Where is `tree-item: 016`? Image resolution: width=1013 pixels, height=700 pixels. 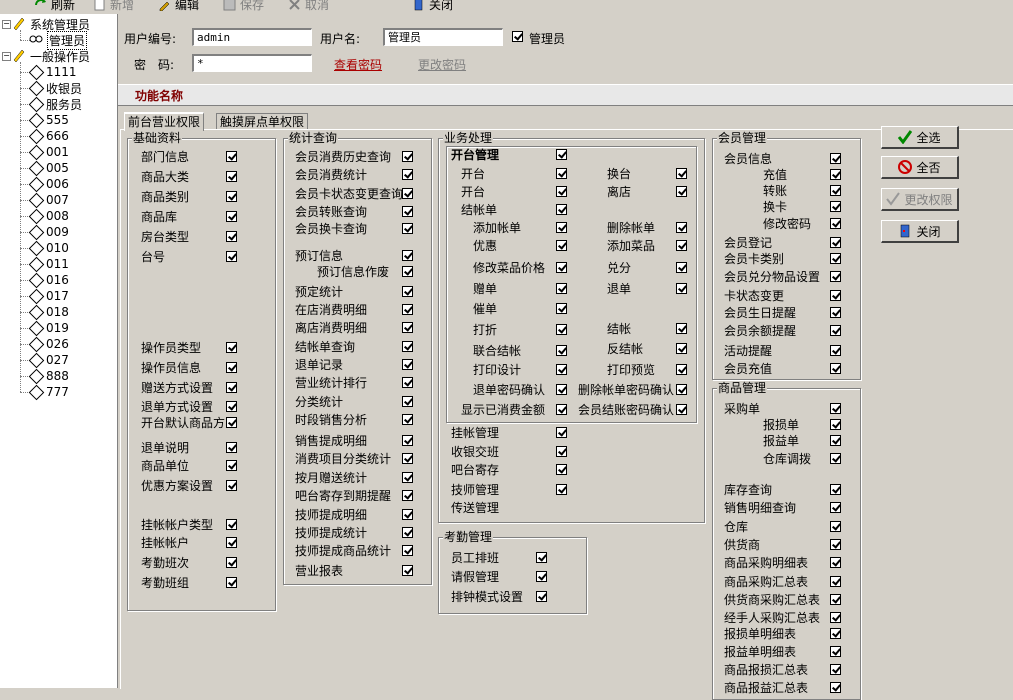 tree-item: 016 is located at coordinates (48, 280).